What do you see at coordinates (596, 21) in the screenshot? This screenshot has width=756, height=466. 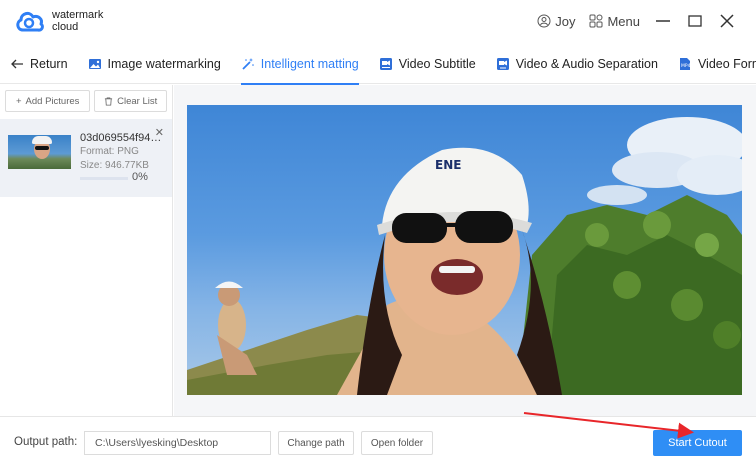 I see `grid-menu-icon` at bounding box center [596, 21].